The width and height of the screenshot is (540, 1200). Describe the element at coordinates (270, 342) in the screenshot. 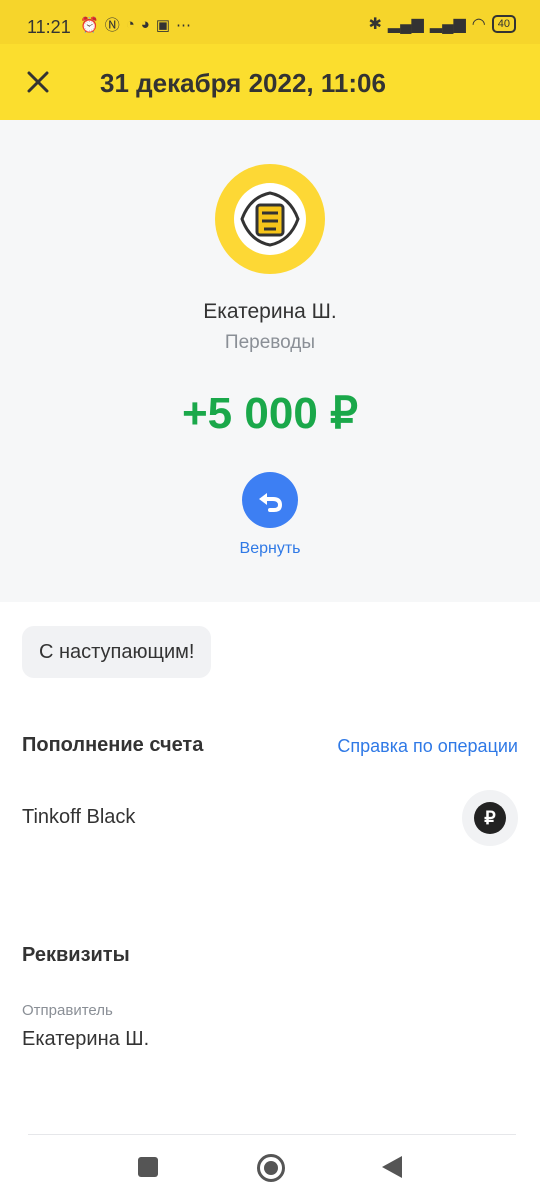

I see `transaction-category: Переводы` at that location.